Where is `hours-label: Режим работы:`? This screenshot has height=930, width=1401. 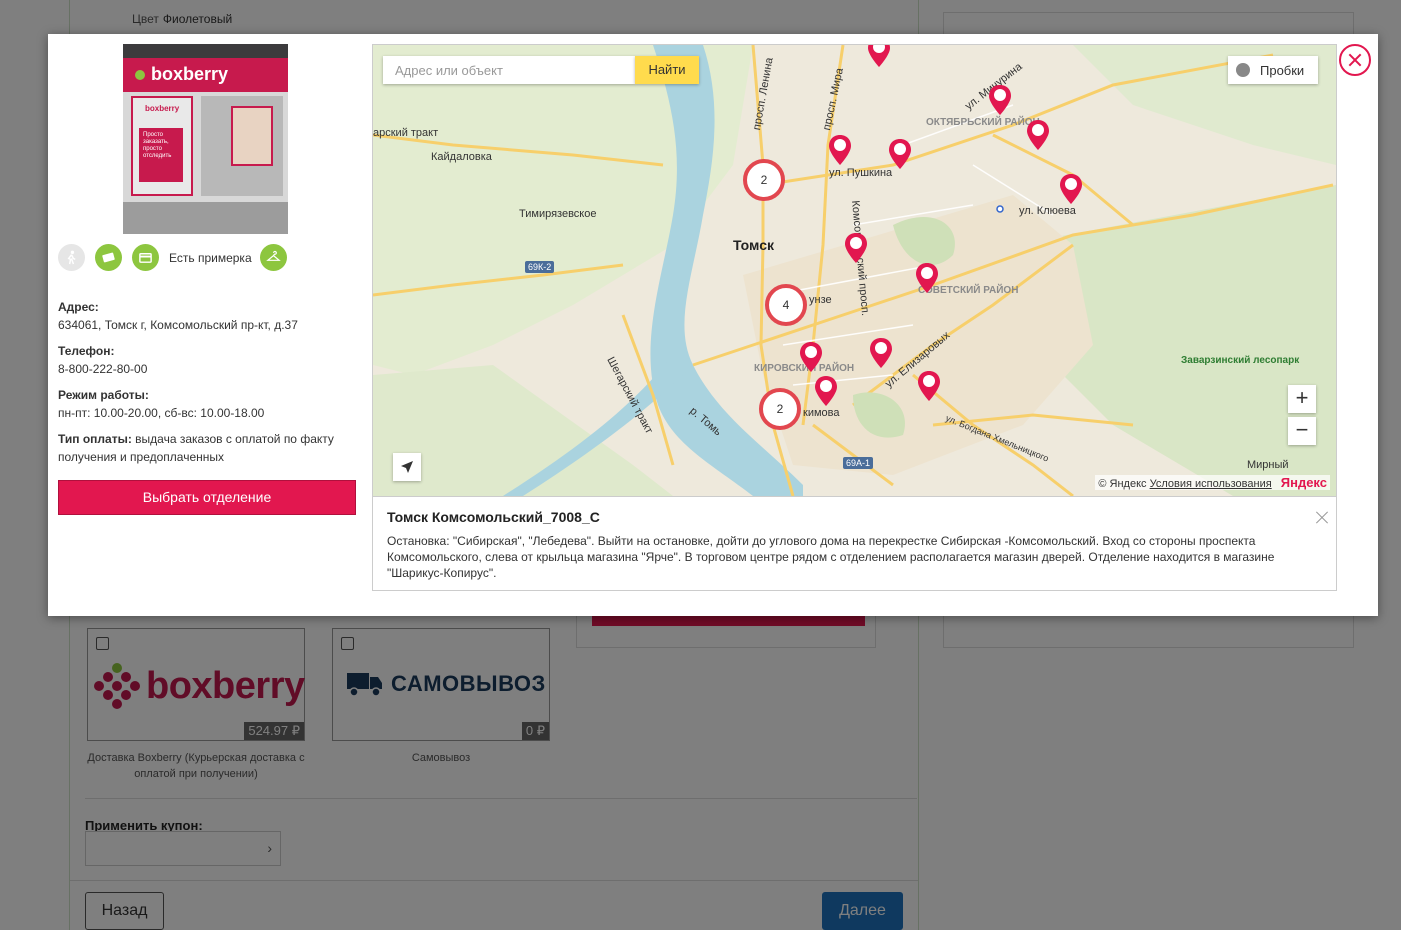 hours-label: Режим работы: is located at coordinates (103, 395).